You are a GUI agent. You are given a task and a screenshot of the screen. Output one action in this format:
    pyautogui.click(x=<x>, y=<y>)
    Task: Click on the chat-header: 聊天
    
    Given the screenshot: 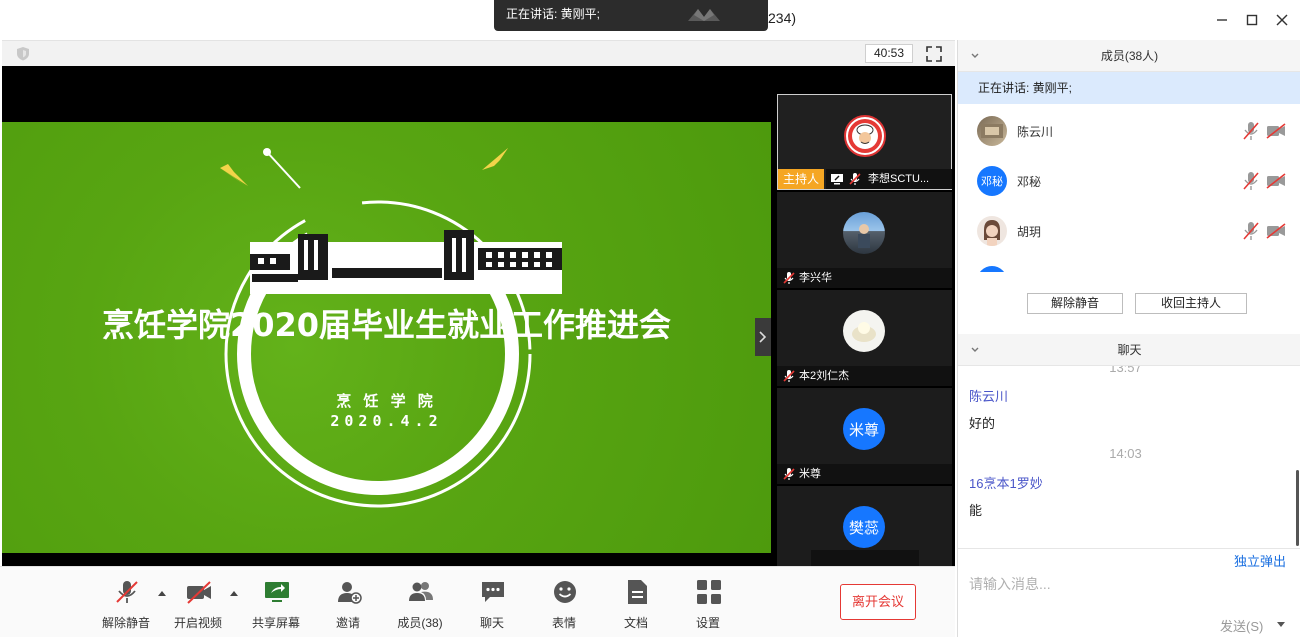 What is the action you would take?
    pyautogui.click(x=1129, y=350)
    